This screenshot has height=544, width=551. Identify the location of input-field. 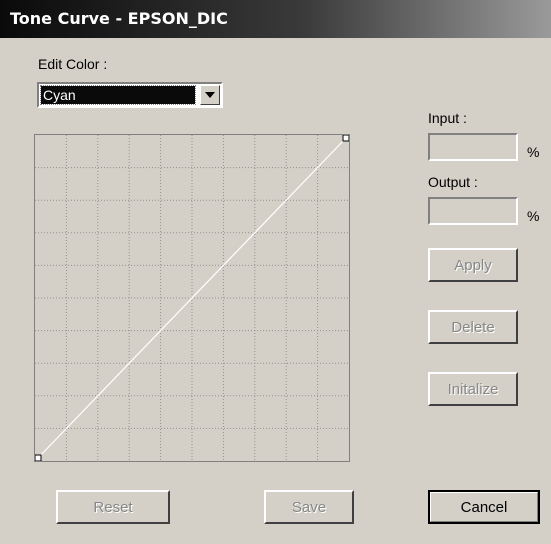
(473, 147).